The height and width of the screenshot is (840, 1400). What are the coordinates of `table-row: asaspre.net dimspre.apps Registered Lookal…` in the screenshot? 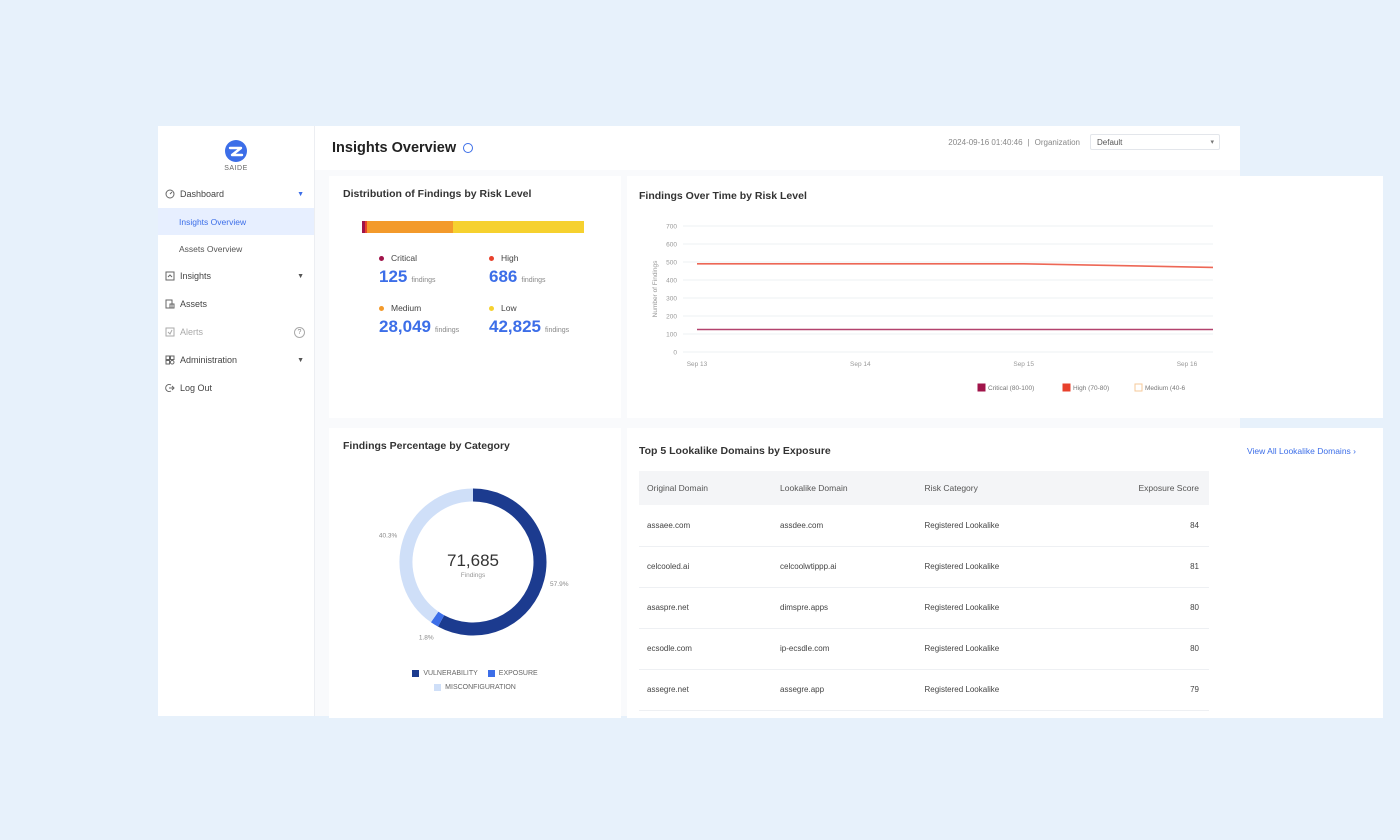 It's located at (924, 608).